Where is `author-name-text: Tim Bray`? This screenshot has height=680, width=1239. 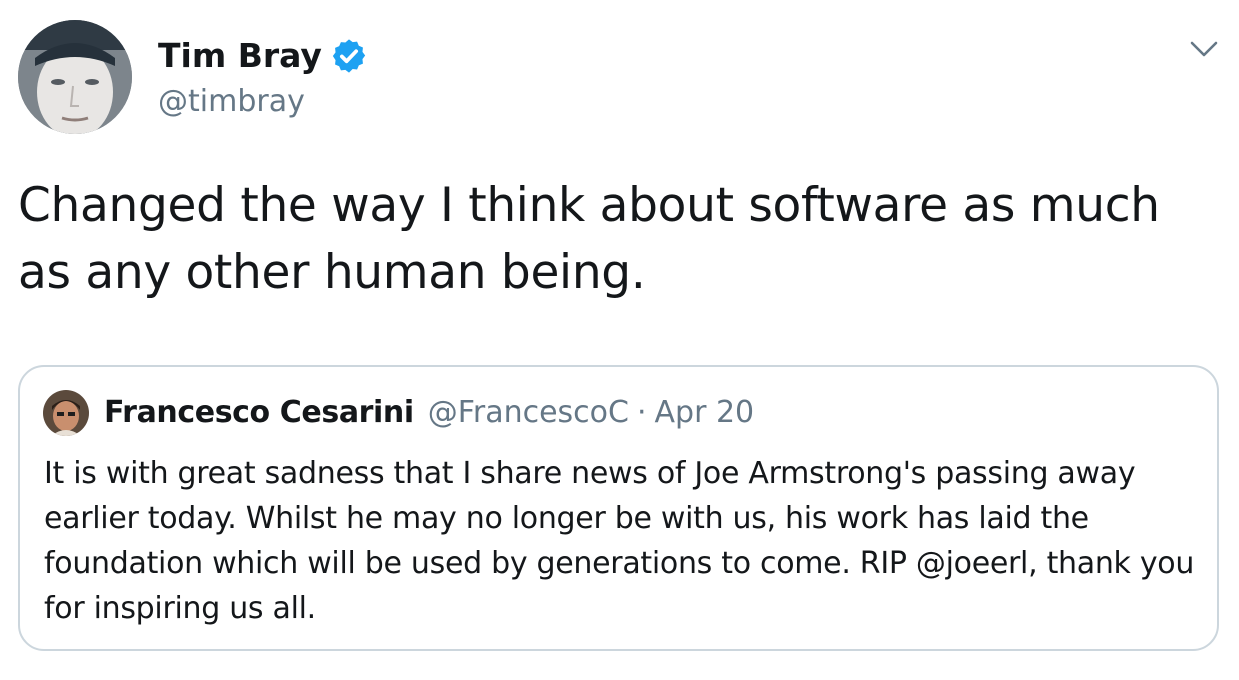 author-name-text: Tim Bray is located at coordinates (240, 56).